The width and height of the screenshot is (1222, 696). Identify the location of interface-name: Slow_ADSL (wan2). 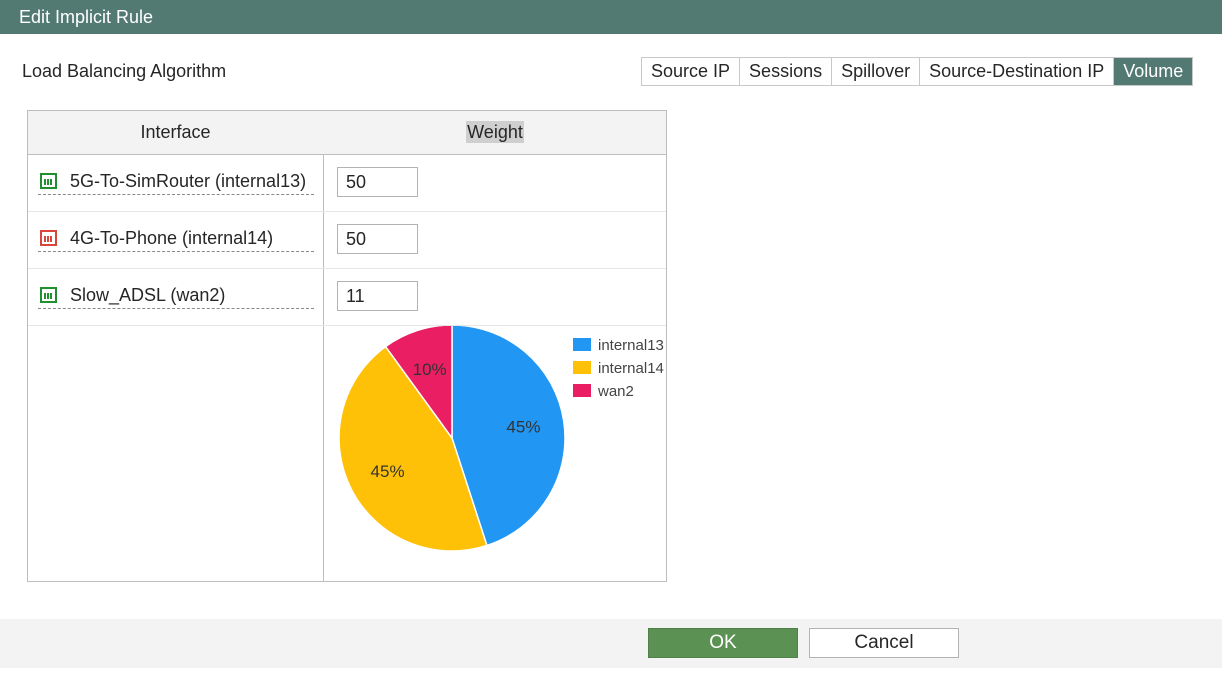
(148, 294).